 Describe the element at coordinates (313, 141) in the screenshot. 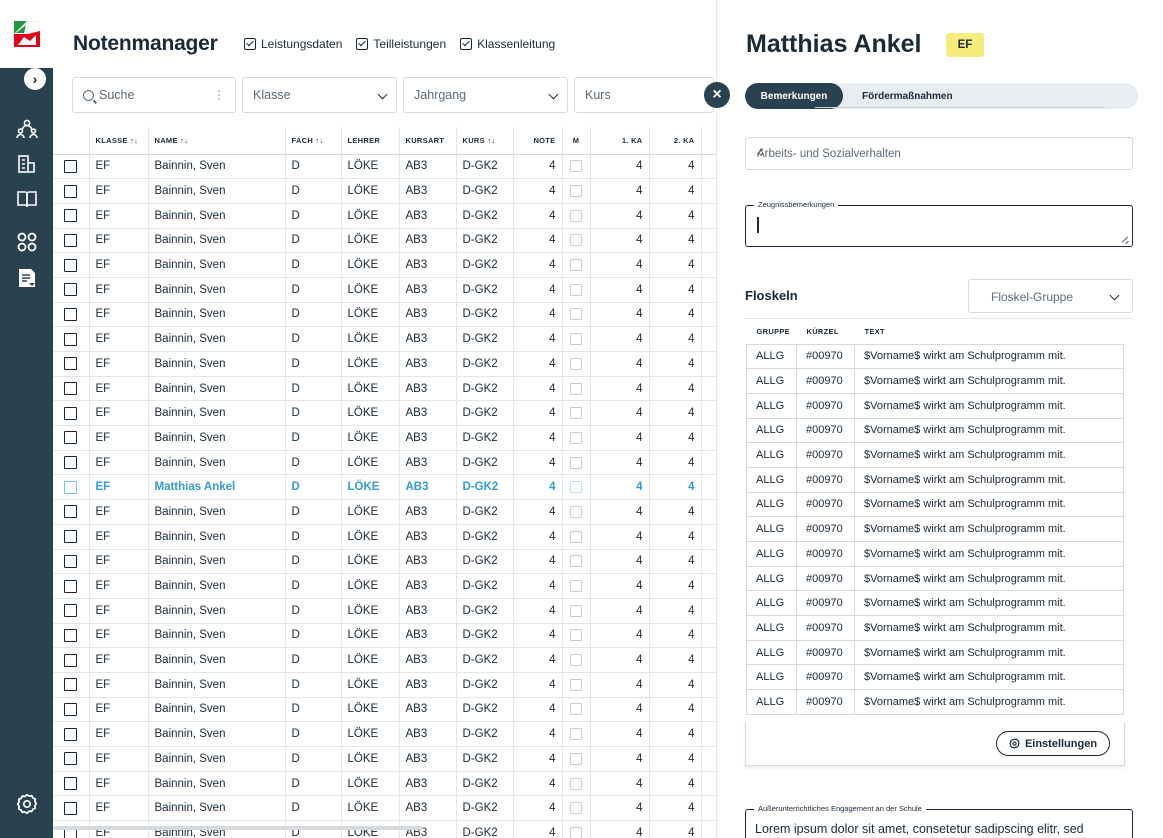

I see `header-fach: FACH ↑↓` at that location.